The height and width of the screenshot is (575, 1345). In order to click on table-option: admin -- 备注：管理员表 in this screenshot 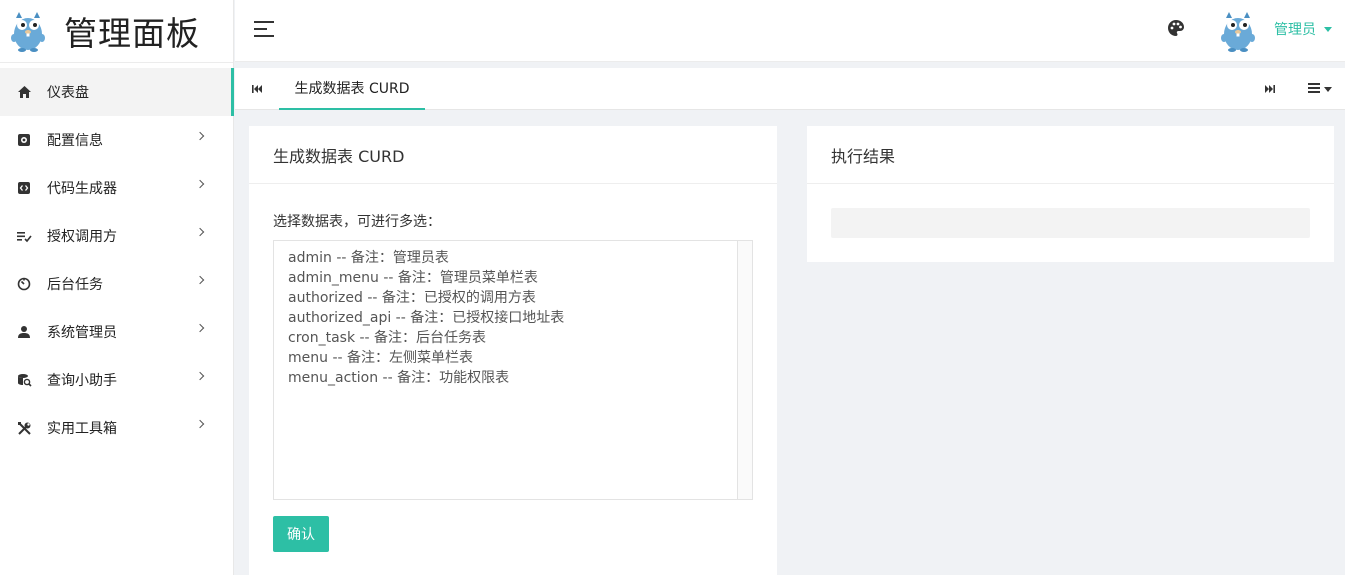, I will do `click(520, 258)`.